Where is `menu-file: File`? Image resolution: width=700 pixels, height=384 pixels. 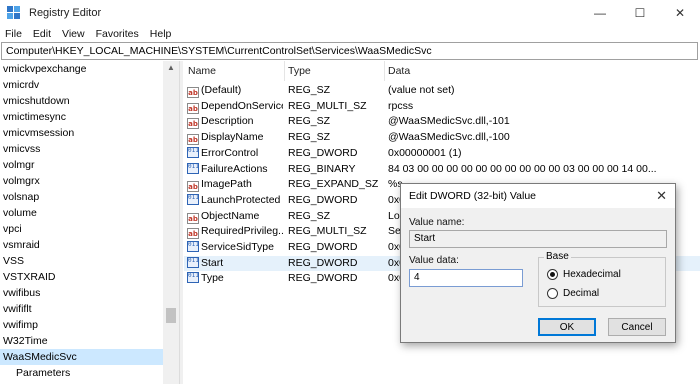
menu-file: File is located at coordinates (14, 34).